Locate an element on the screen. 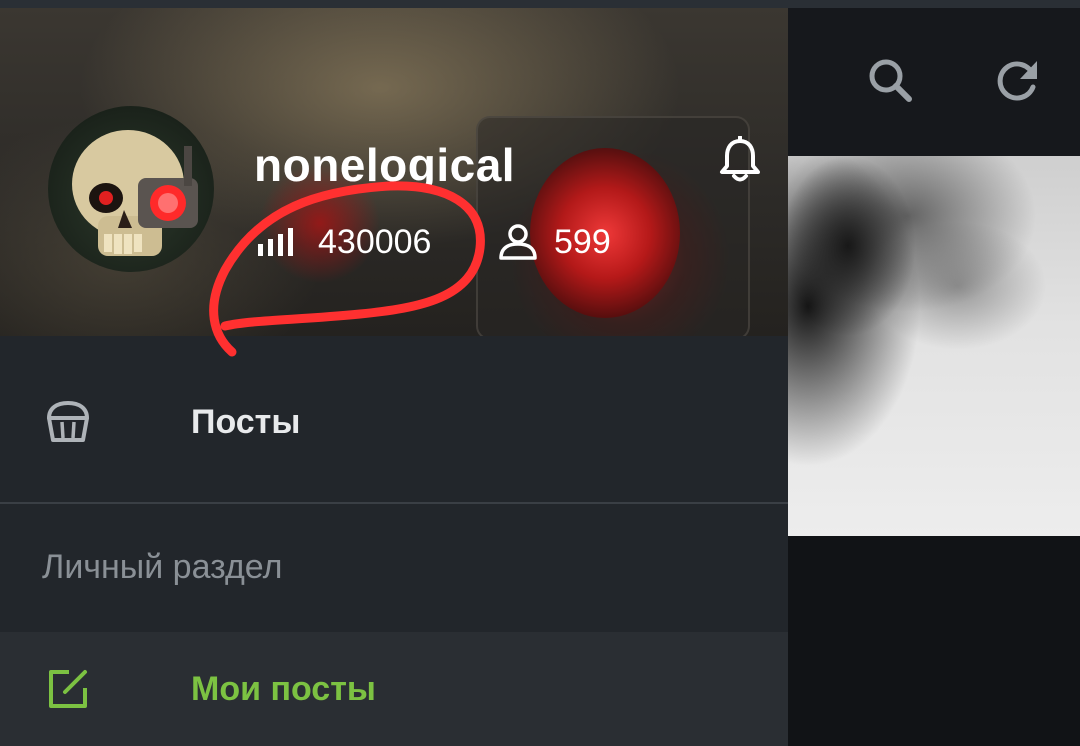 This screenshot has width=1080, height=746. avatar is located at coordinates (131, 189).